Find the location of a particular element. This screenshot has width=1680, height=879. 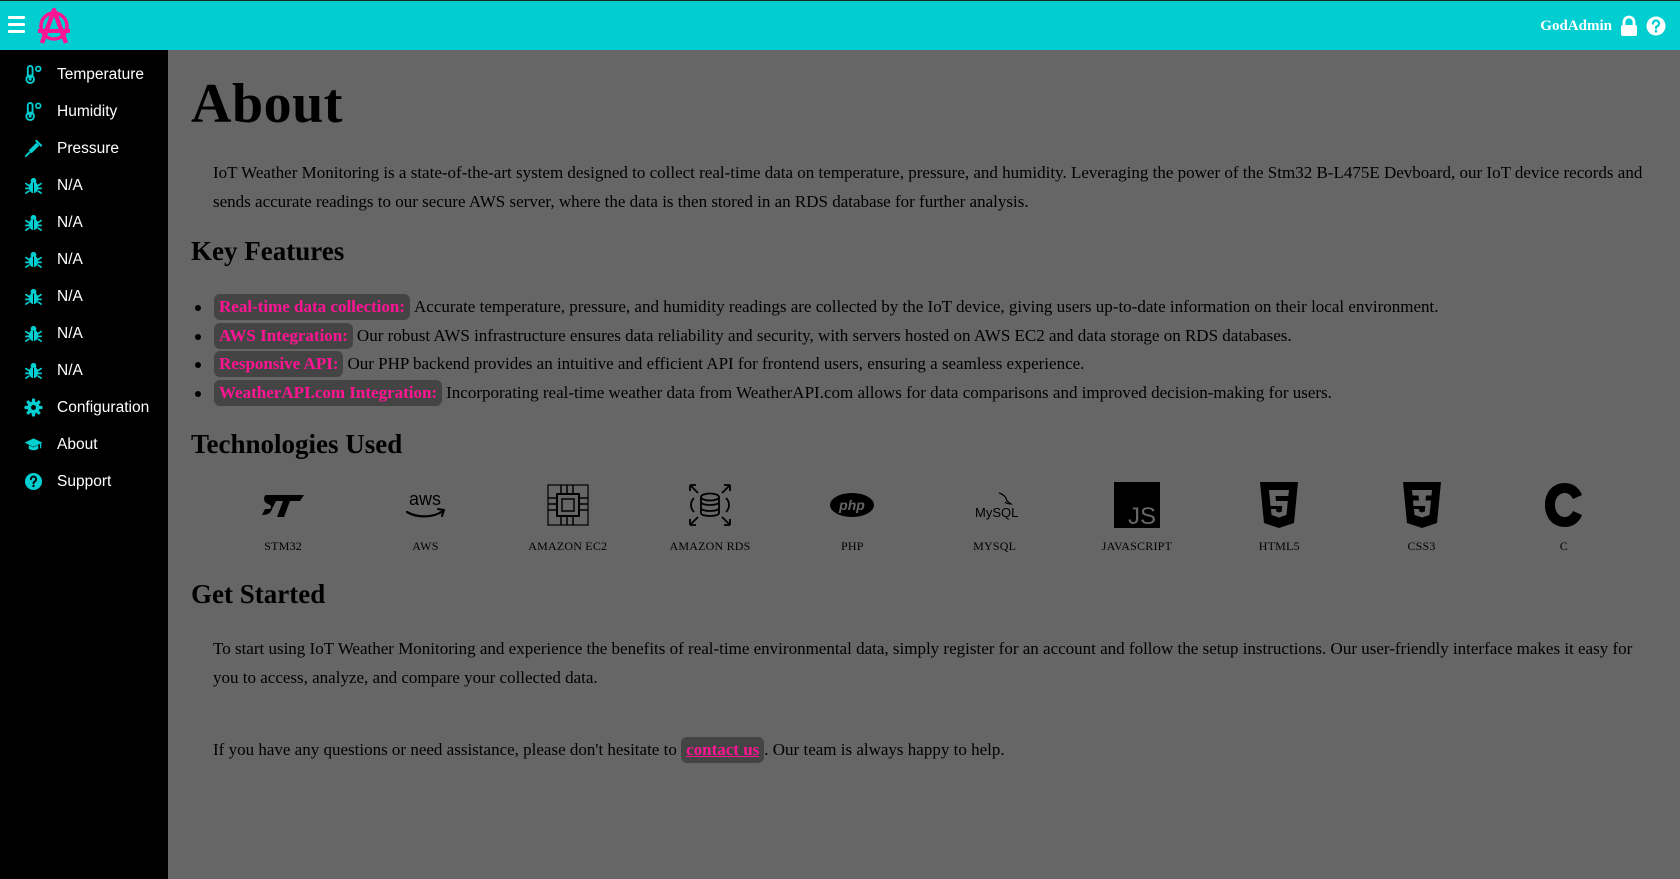

php-logo-icon: php is located at coordinates (852, 505).